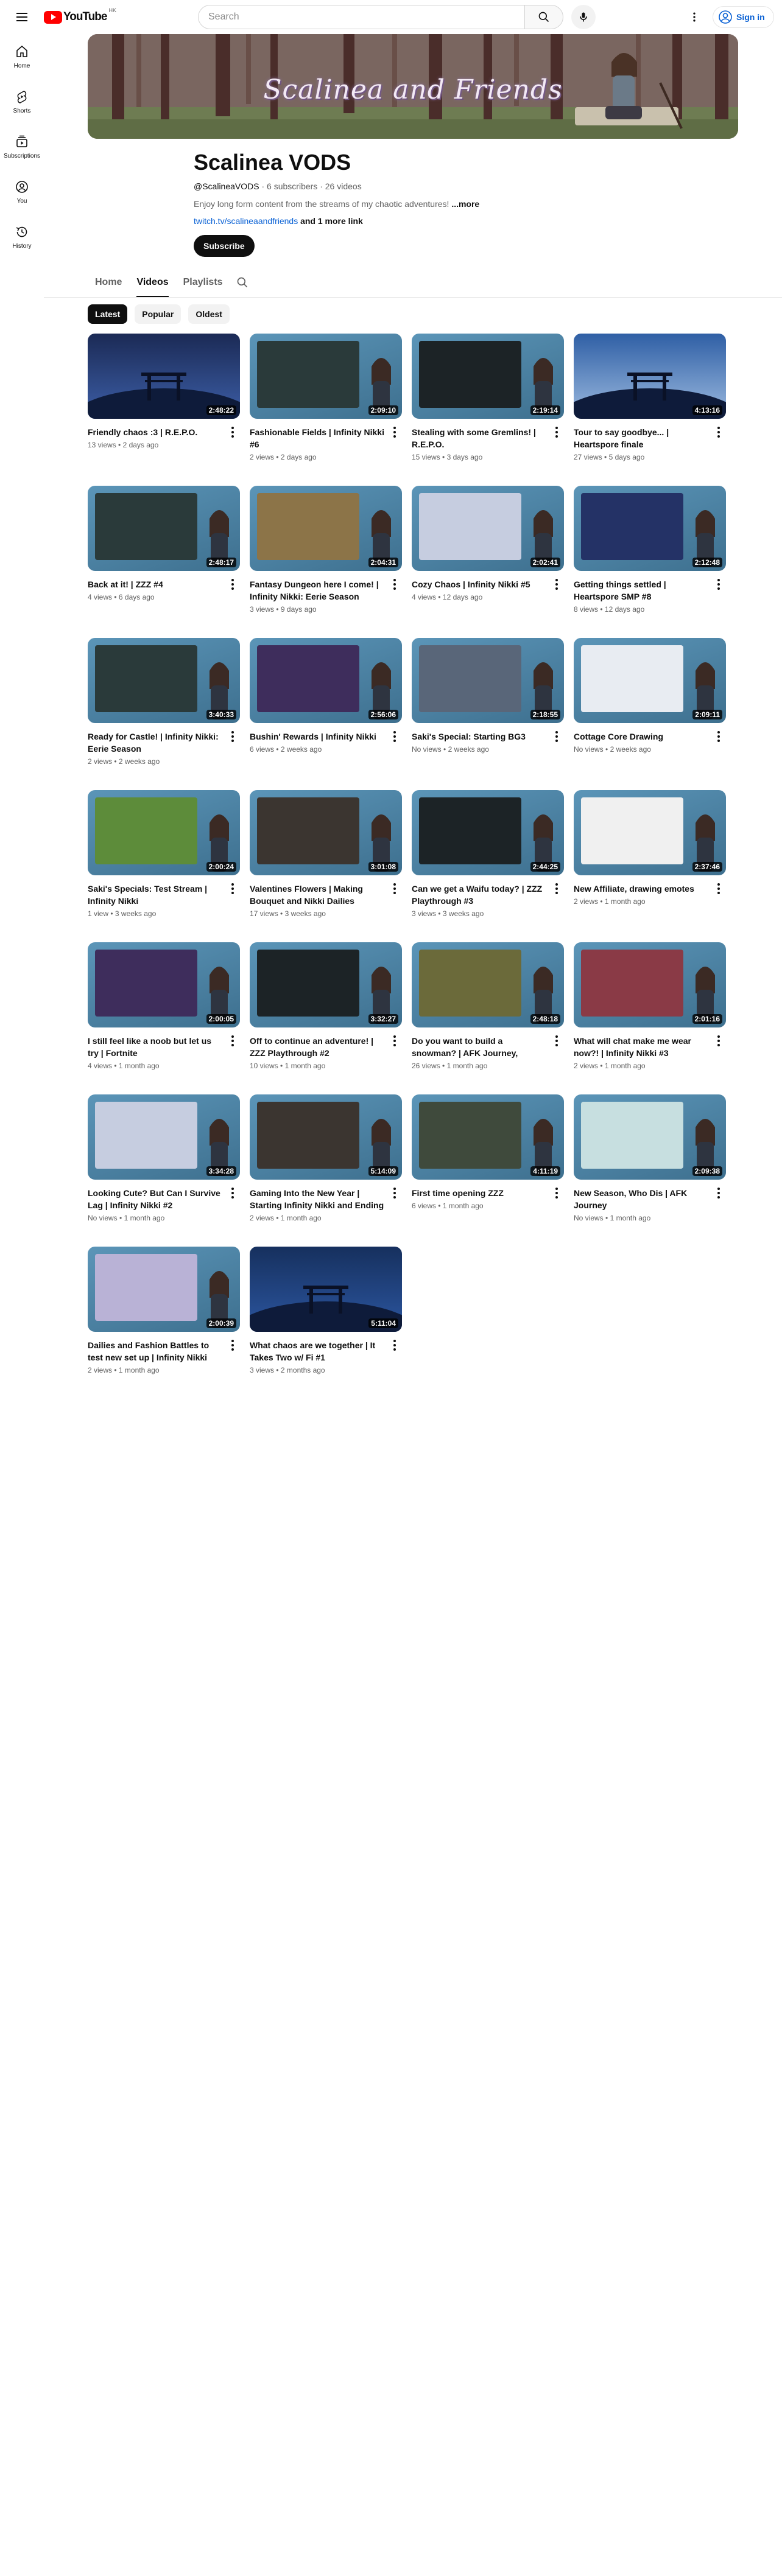  What do you see at coordinates (152, 282) in the screenshot?
I see `tab-videos: Videos` at bounding box center [152, 282].